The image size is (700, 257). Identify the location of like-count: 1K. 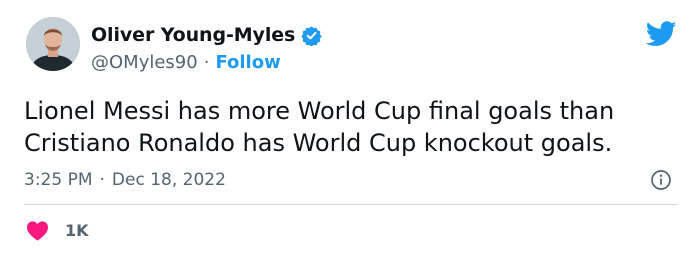
(77, 230).